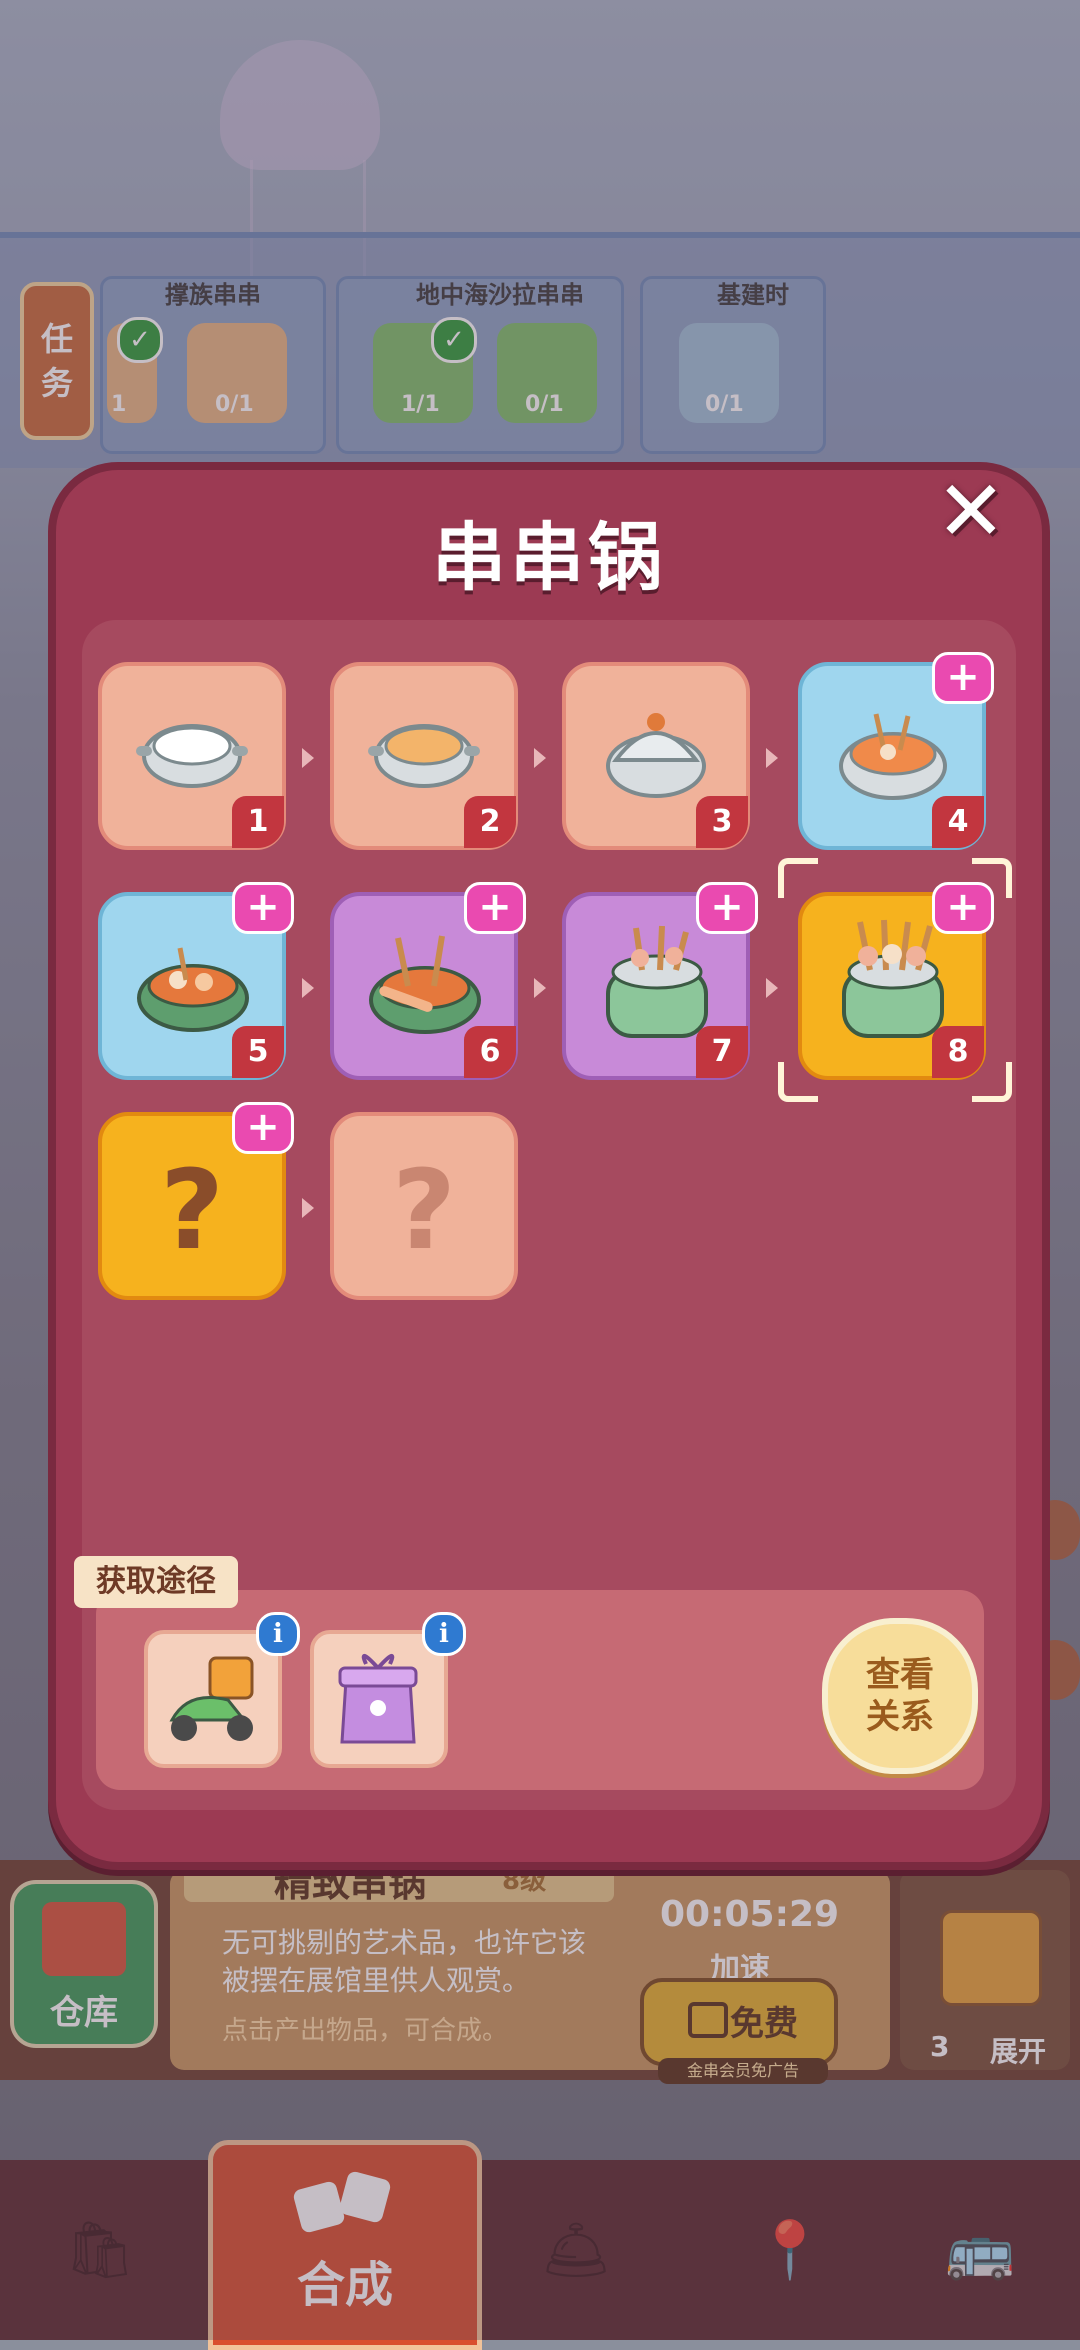  What do you see at coordinates (900, 1675) in the screenshot?
I see `view-relation-label-1: 查看` at bounding box center [900, 1675].